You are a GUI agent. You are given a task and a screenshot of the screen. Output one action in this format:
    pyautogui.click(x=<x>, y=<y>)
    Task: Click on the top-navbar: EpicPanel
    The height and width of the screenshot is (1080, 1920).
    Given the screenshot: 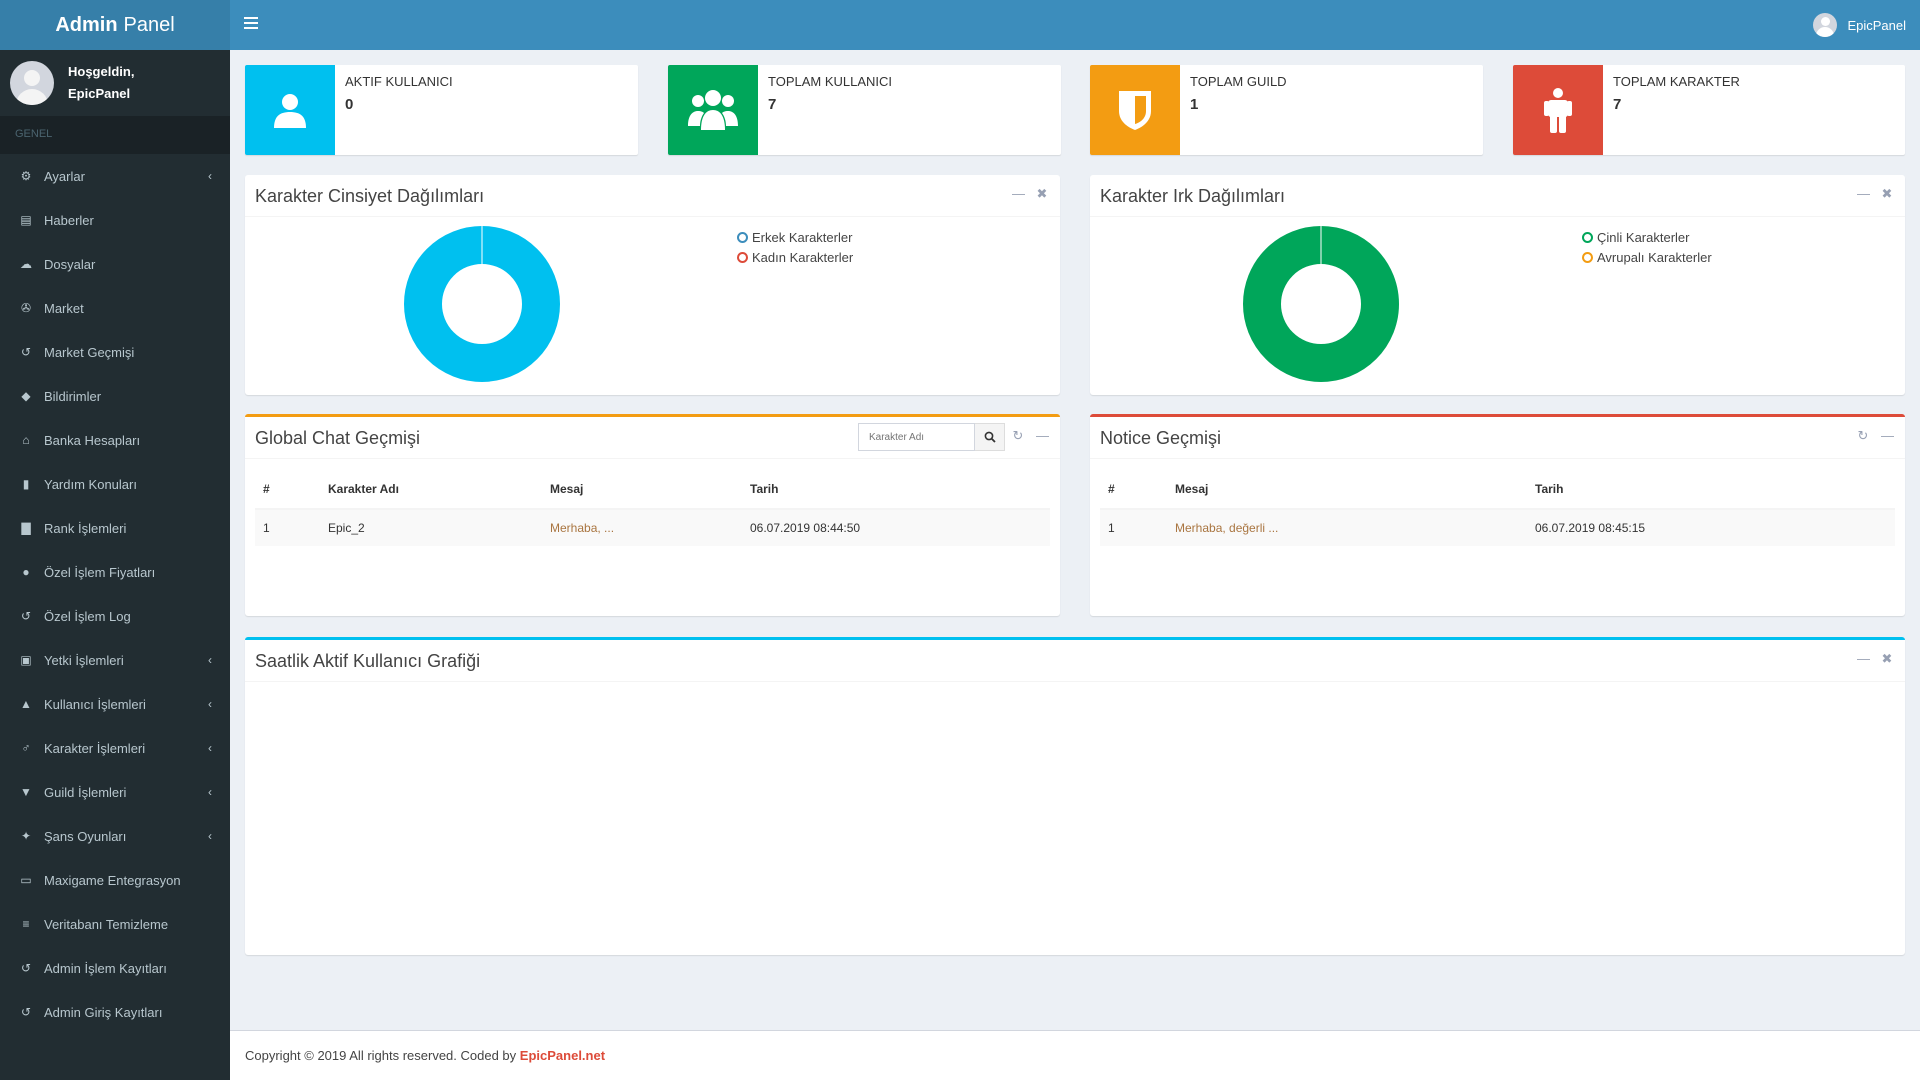 What is the action you would take?
    pyautogui.click(x=1075, y=25)
    